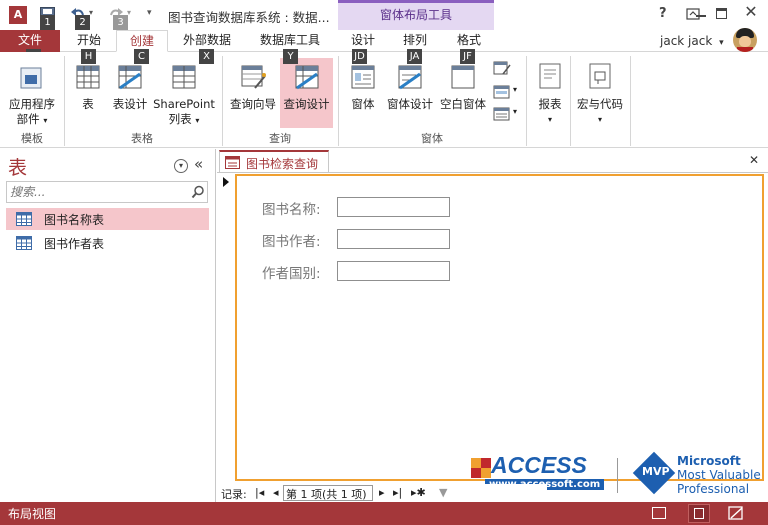 This screenshot has height=525, width=768. Describe the element at coordinates (82, 22) in the screenshot. I see `keytip-2: 2` at that location.